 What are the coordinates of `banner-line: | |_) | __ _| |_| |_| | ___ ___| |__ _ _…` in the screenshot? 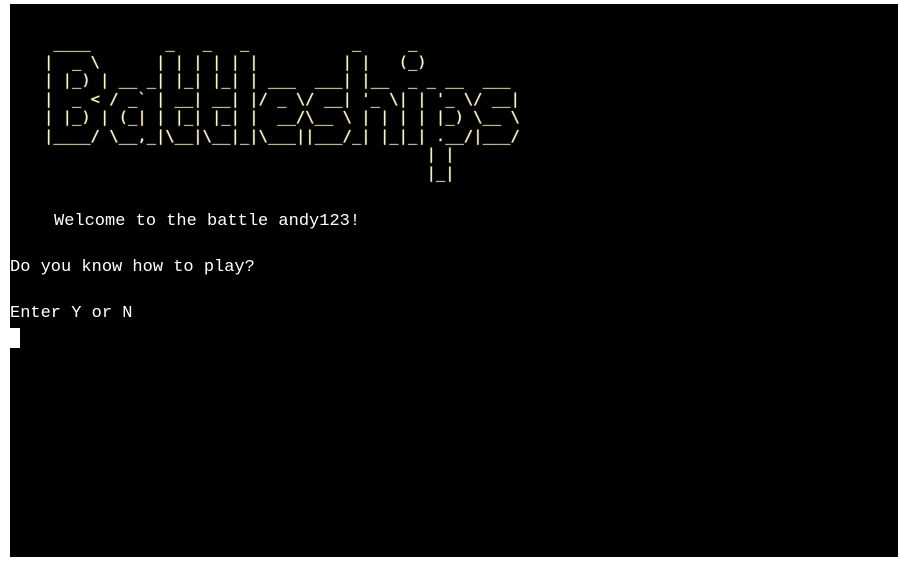 It's located at (282, 80).